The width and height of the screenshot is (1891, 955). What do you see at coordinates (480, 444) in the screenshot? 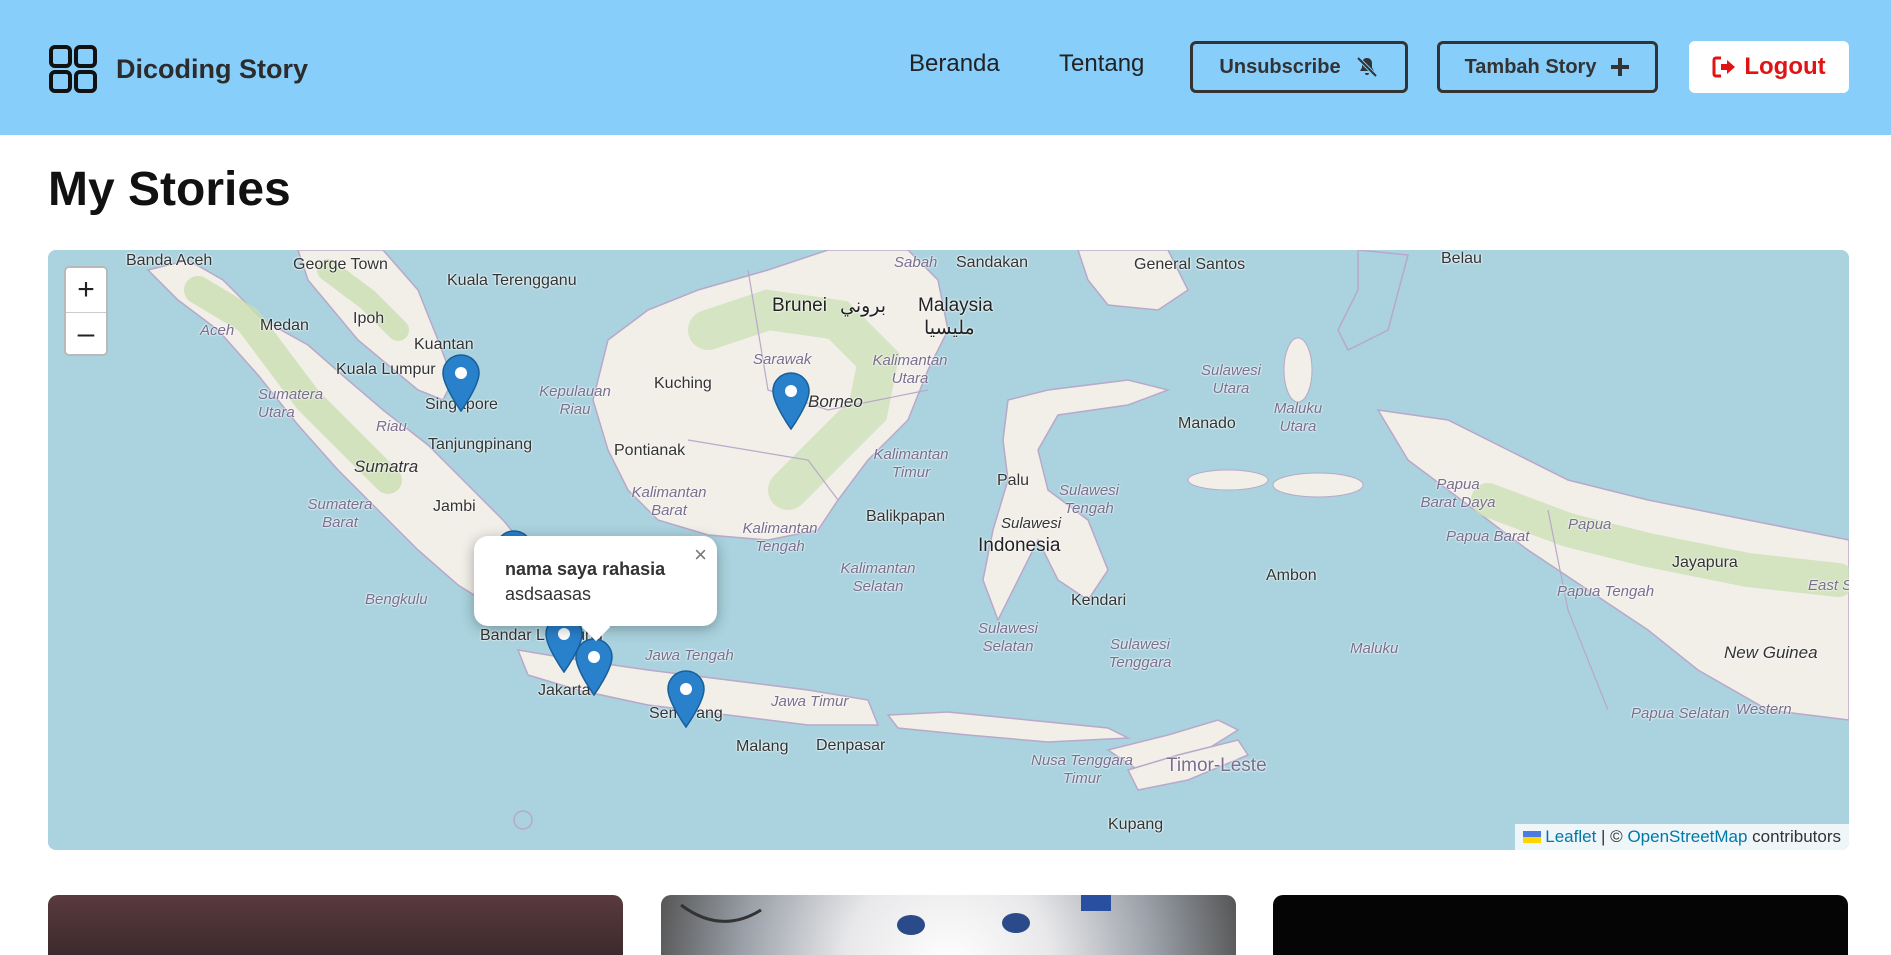
I see `map-label-tanjungpinang: Tanjungpinang` at bounding box center [480, 444].